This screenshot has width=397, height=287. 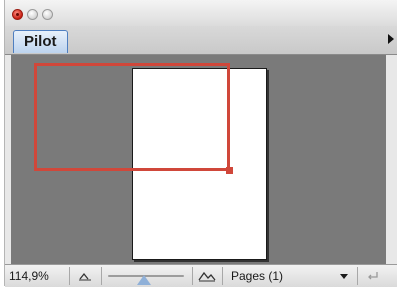 What do you see at coordinates (201, 40) in the screenshot?
I see `tab-bar: Pilot` at bounding box center [201, 40].